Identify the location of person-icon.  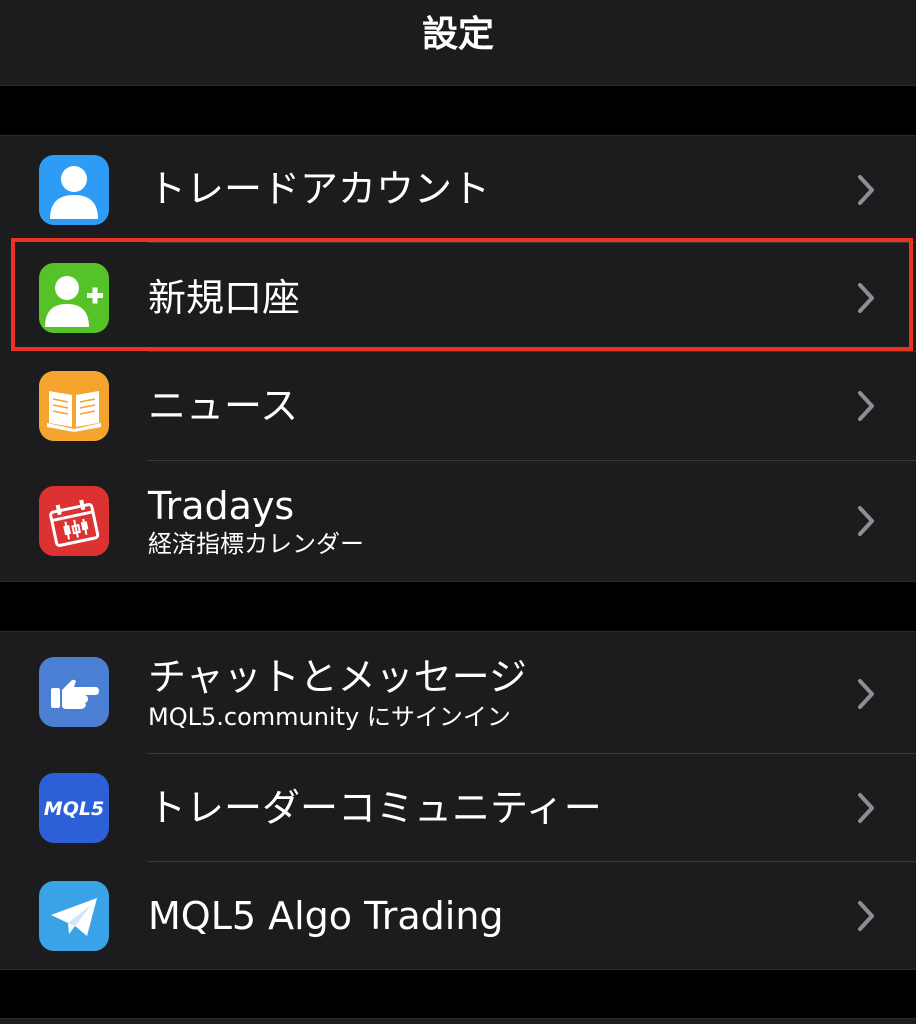
(74, 190).